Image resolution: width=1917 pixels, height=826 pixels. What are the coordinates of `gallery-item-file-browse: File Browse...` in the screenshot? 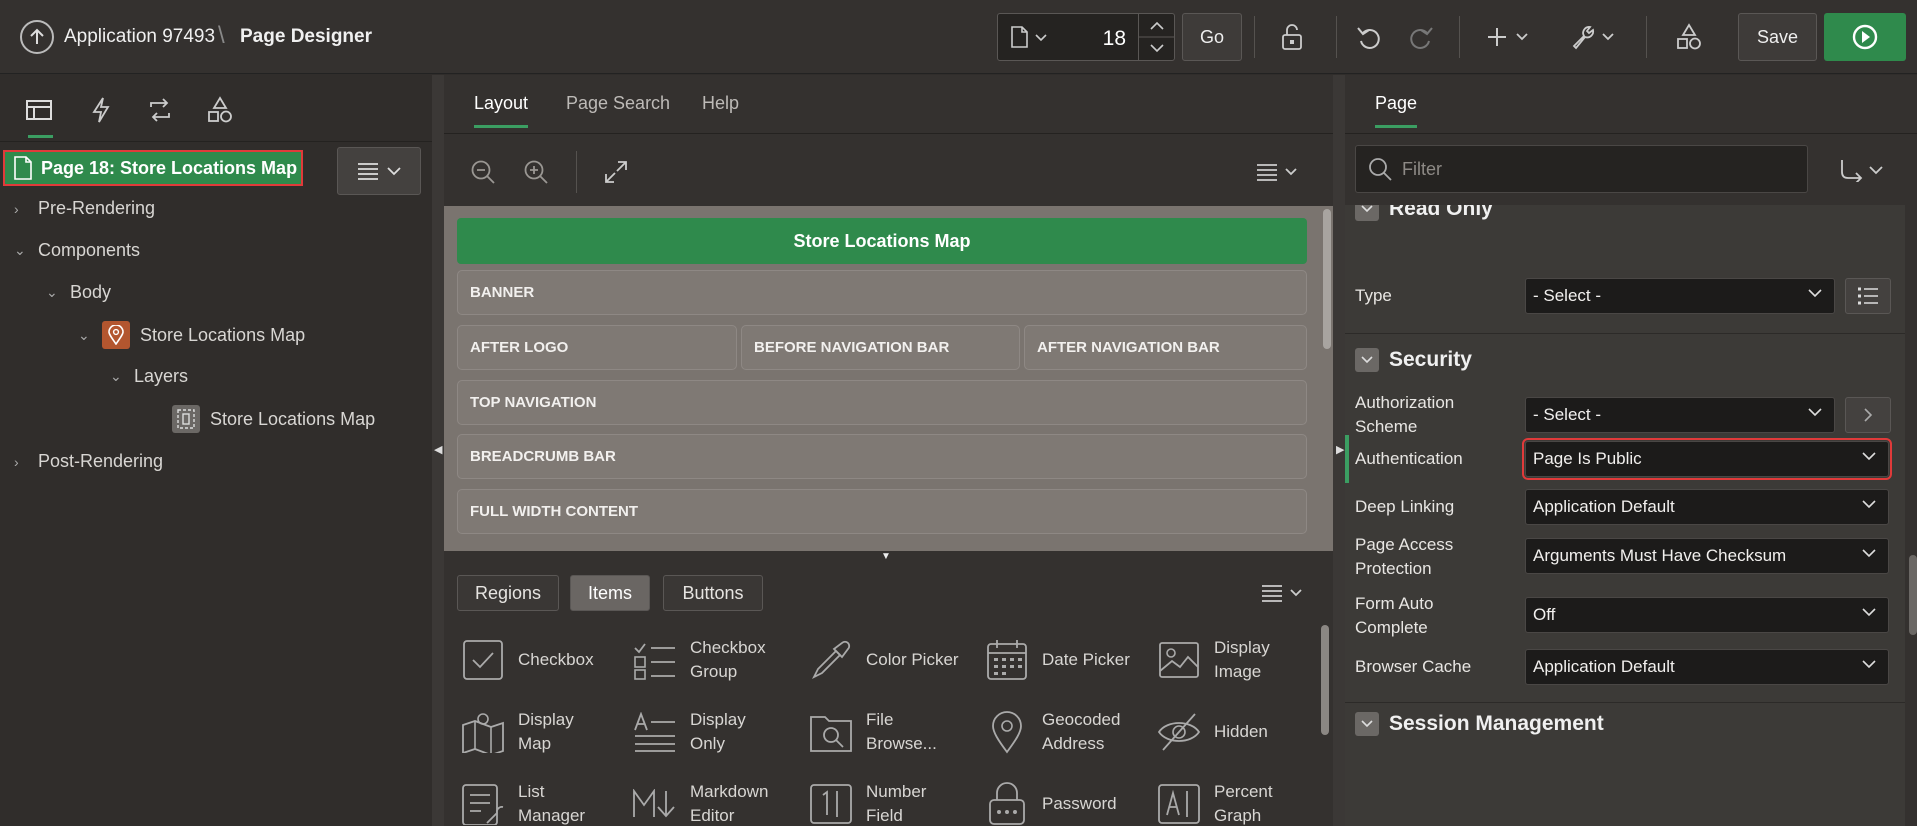 It's located at (894, 732).